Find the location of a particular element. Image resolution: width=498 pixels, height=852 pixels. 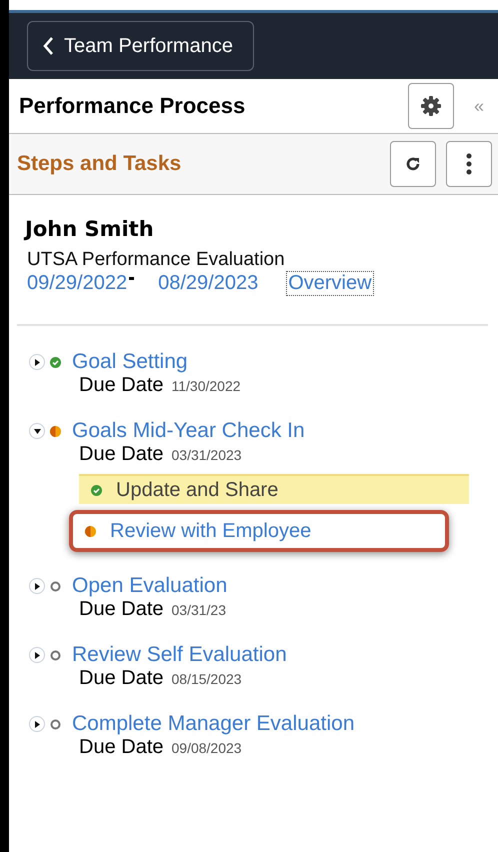

back-button: Team Performance is located at coordinates (140, 46).